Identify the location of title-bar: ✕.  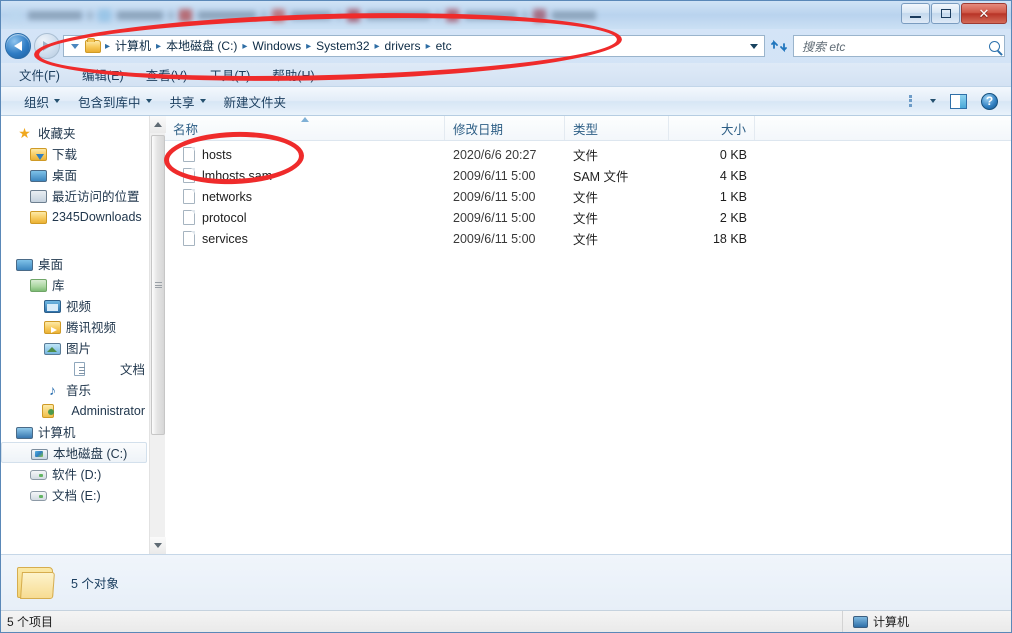
(506, 15).